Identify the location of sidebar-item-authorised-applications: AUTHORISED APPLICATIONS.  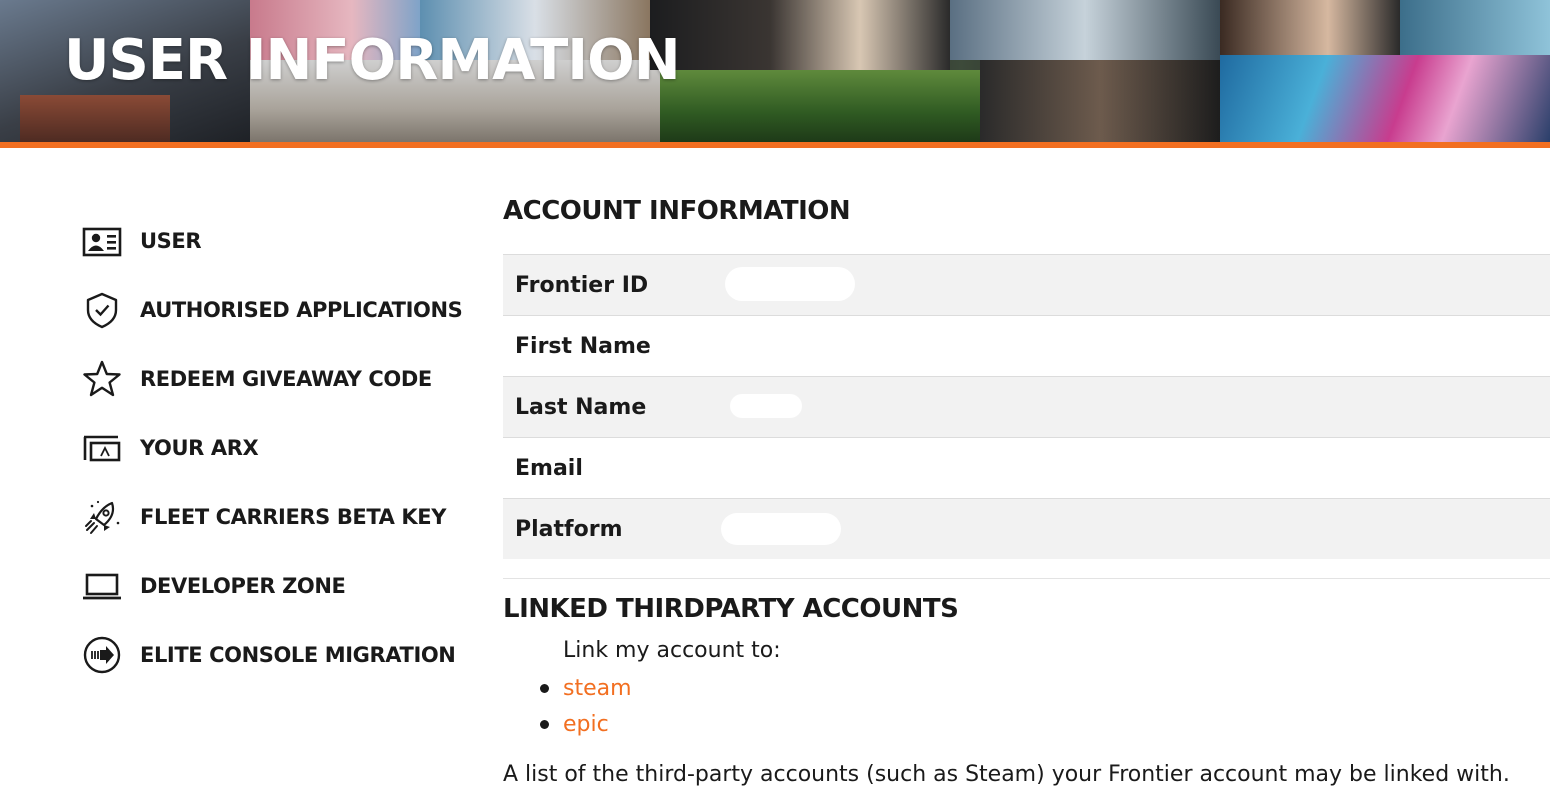
(272, 309).